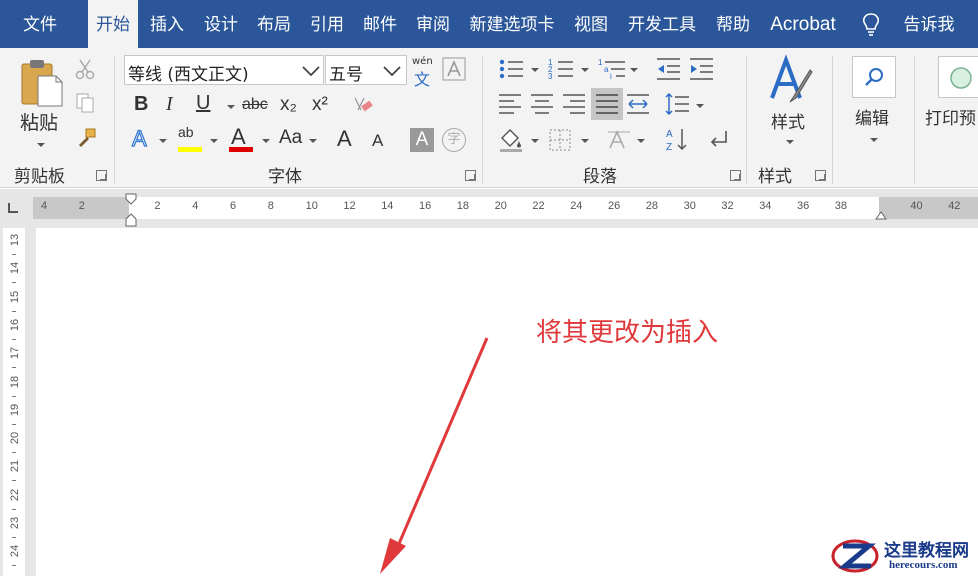 Image resolution: width=978 pixels, height=576 pixels. What do you see at coordinates (290, 138) in the screenshot?
I see `change-case-button: Aa` at bounding box center [290, 138].